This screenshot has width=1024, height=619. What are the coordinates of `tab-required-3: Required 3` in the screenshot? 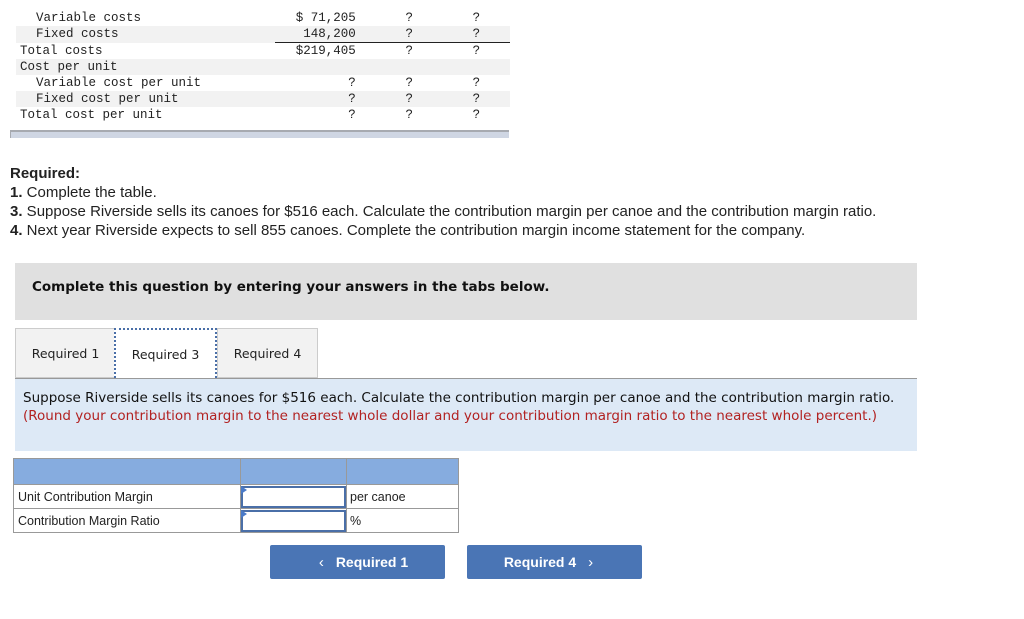 It's located at (165, 353).